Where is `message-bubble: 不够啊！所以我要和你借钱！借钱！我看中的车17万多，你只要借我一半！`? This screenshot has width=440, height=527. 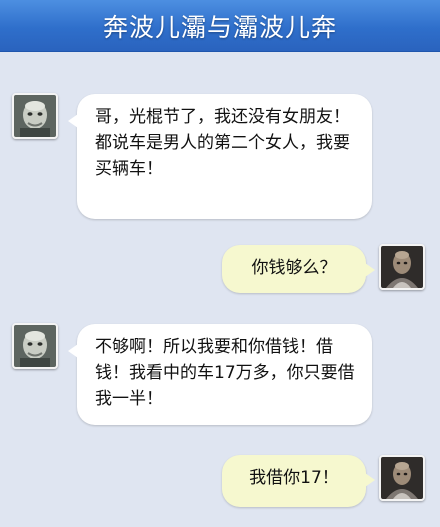
message-bubble: 不够啊！所以我要和你借钱！借钱！我看中的车17万多，你只要借我一半！ is located at coordinates (220, 374).